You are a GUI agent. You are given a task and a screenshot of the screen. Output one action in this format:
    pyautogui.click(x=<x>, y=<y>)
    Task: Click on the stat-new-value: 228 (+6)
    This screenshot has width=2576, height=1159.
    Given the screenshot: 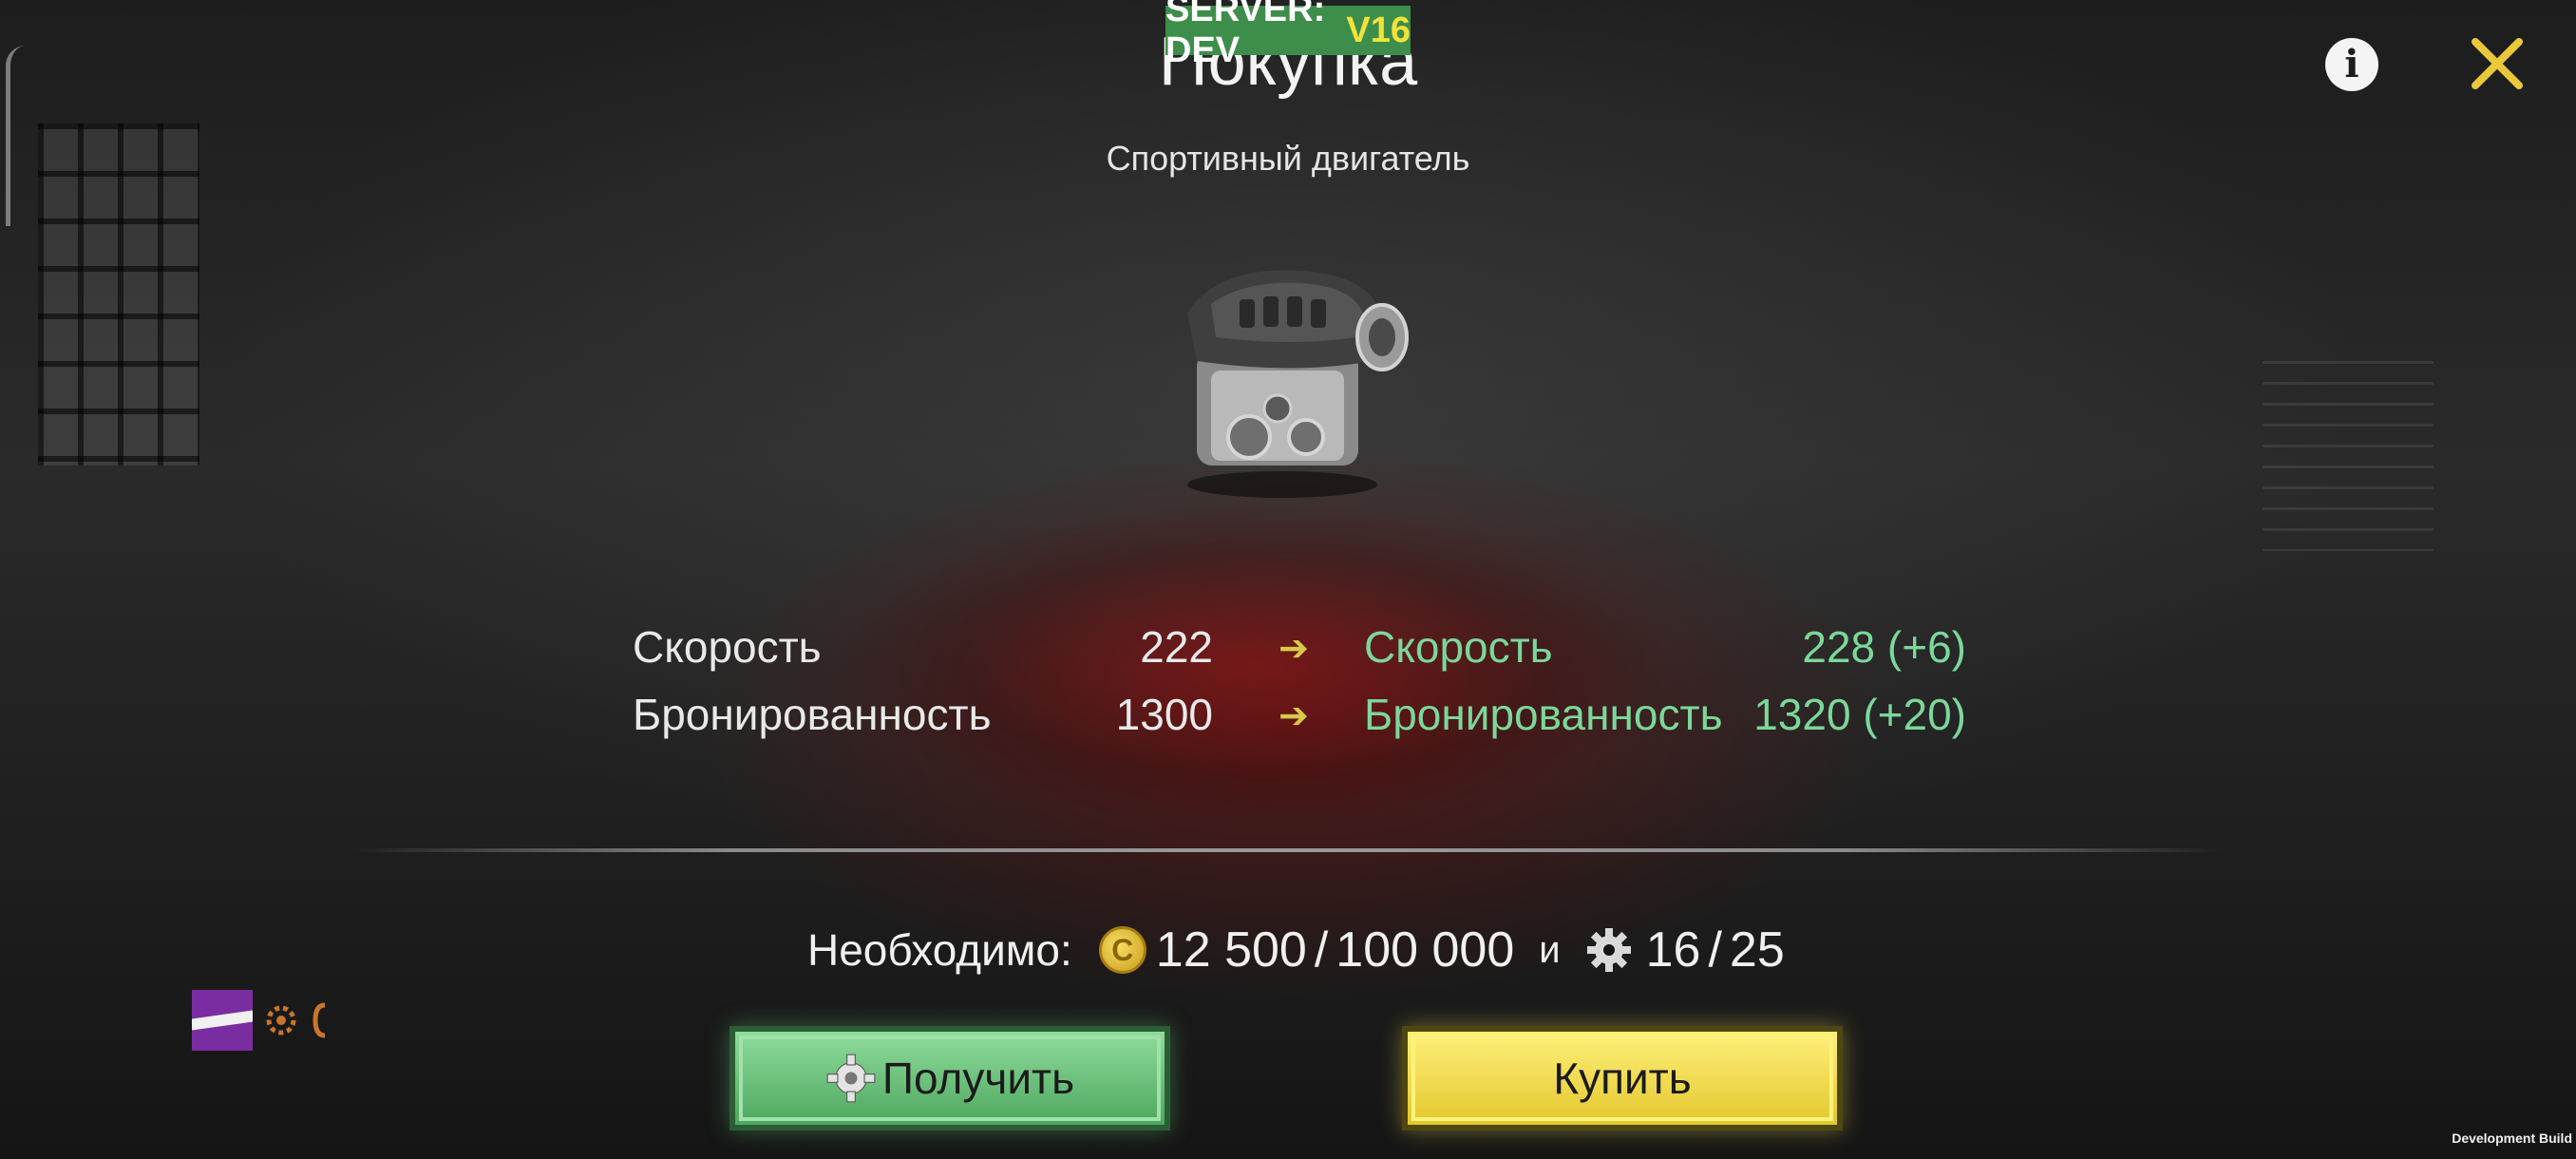 What is the action you would take?
    pyautogui.click(x=1884, y=647)
    